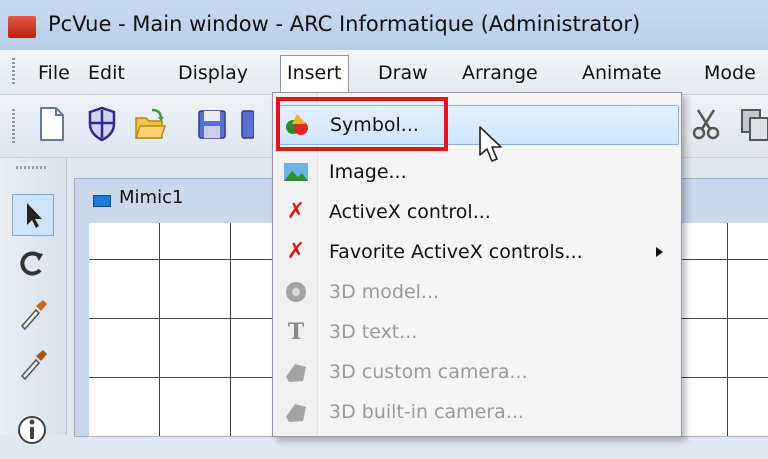  Describe the element at coordinates (659, 252) in the screenshot. I see `submenu-arrow-icon` at that location.